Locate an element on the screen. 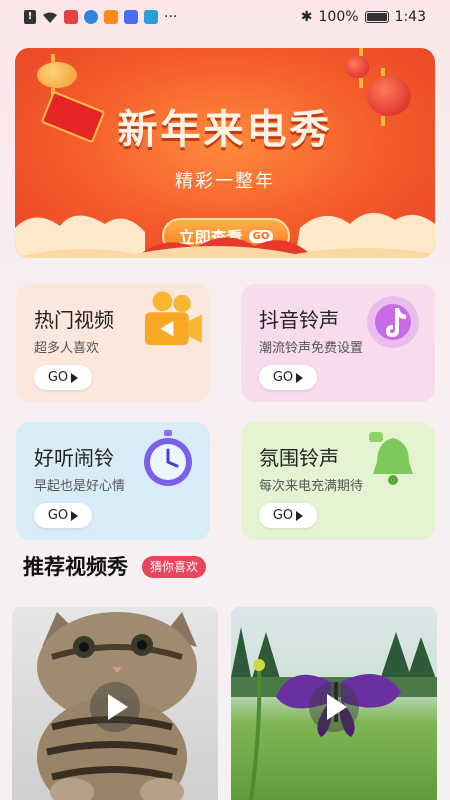 Image resolution: width=450 pixels, height=800 pixels. guess-you-like-badge: 猜你喜欢 is located at coordinates (174, 567).